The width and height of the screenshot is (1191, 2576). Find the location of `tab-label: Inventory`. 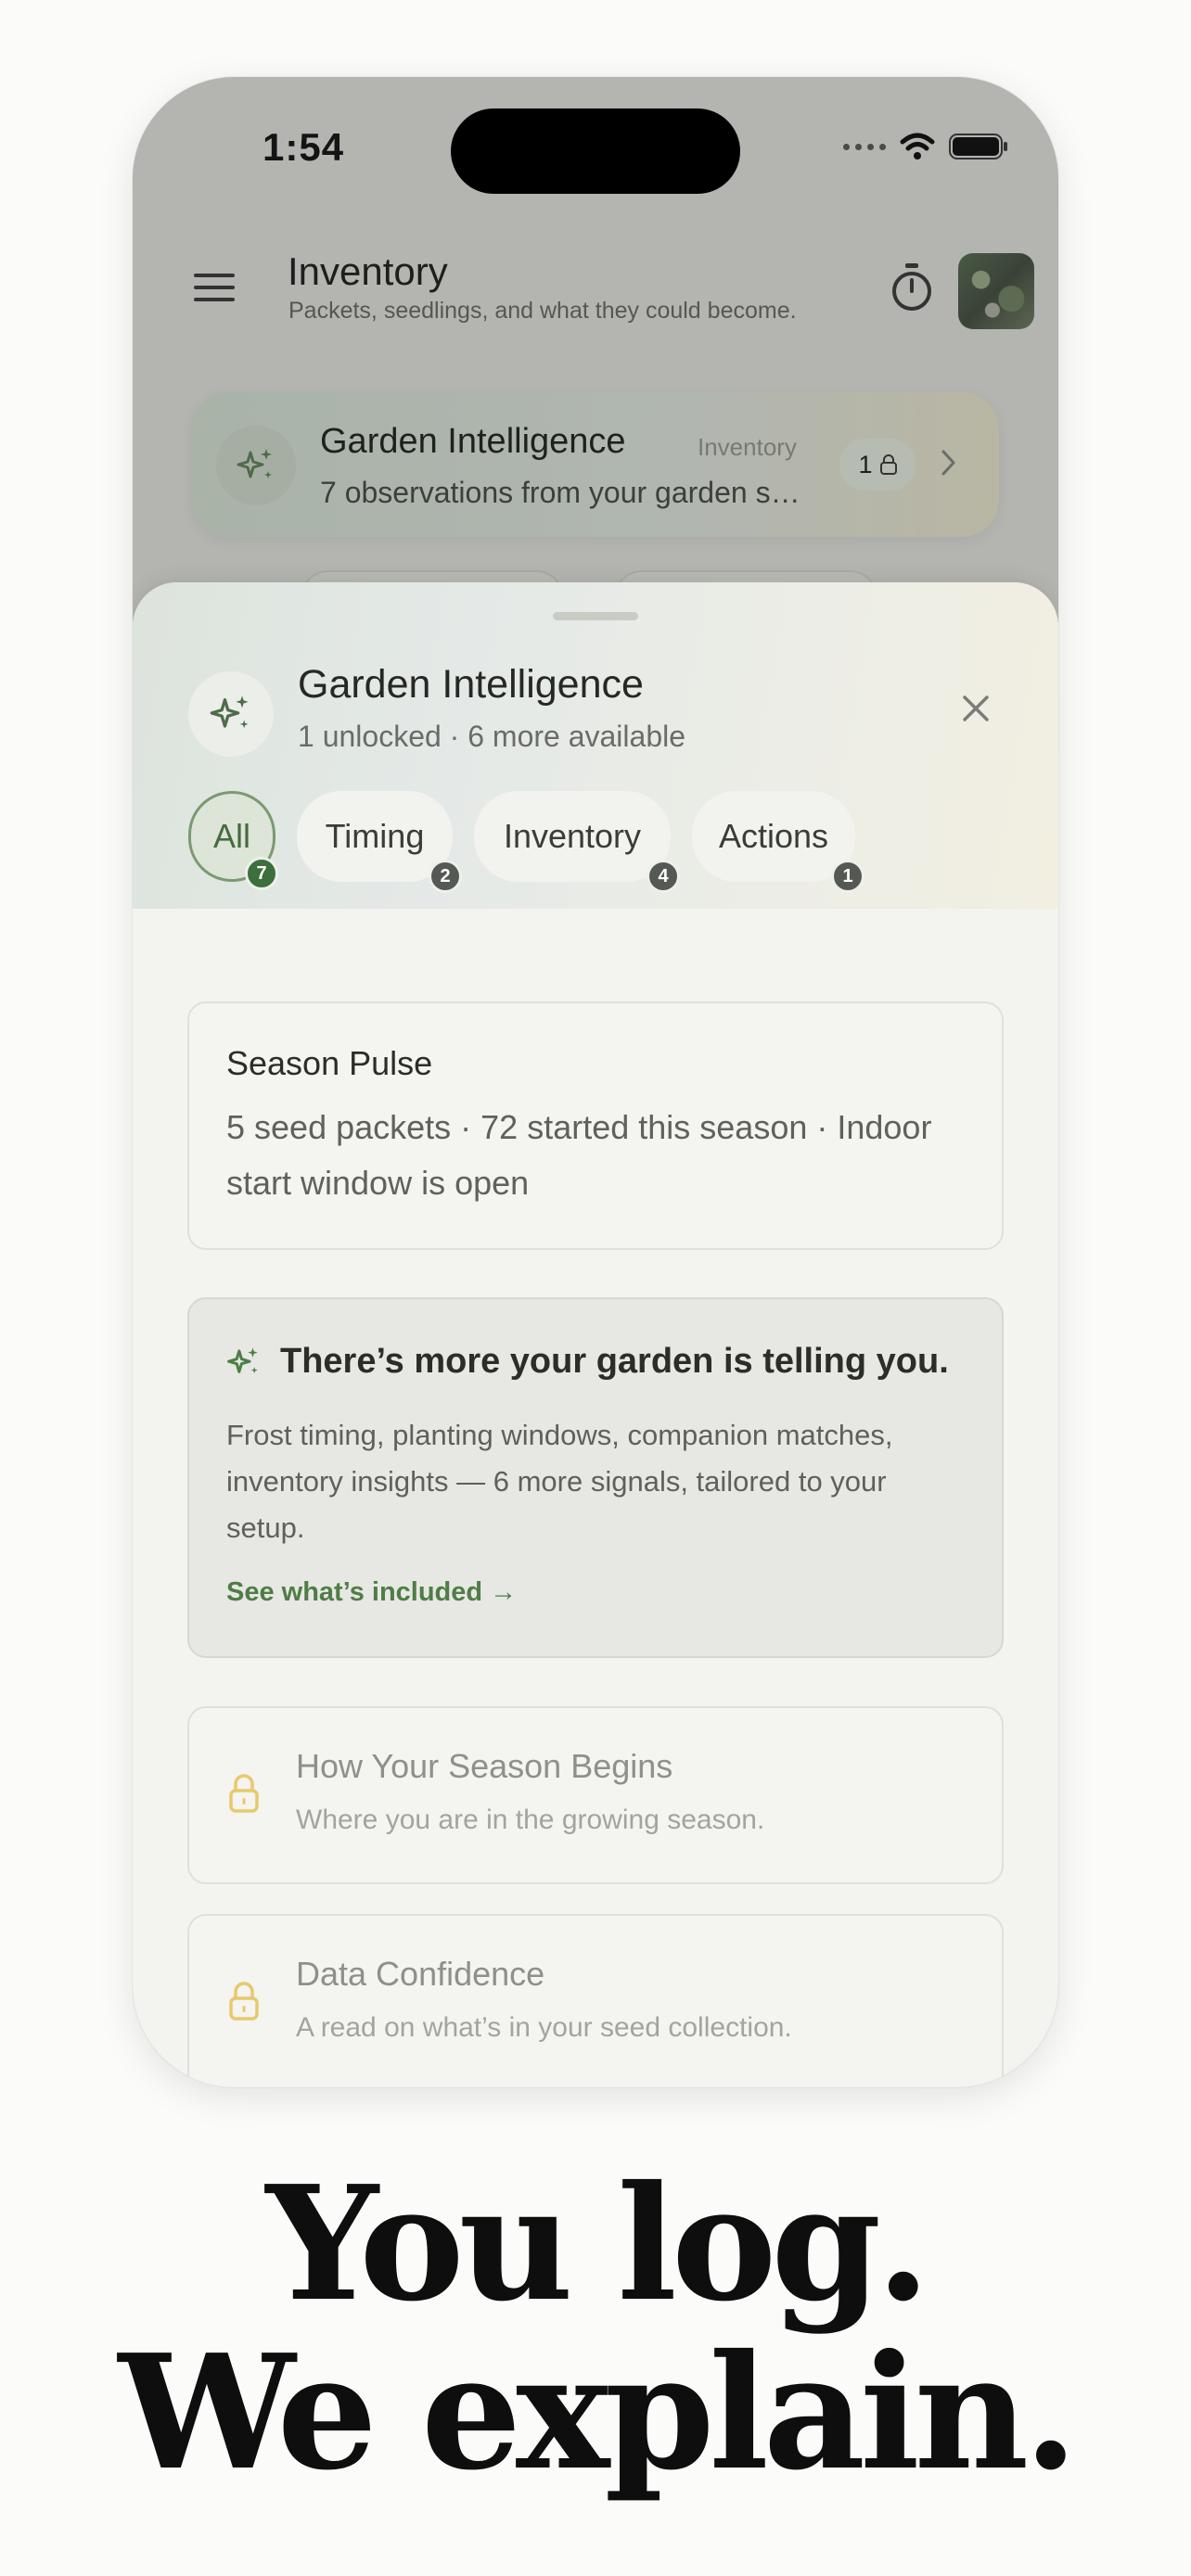

tab-label: Inventory is located at coordinates (572, 836).